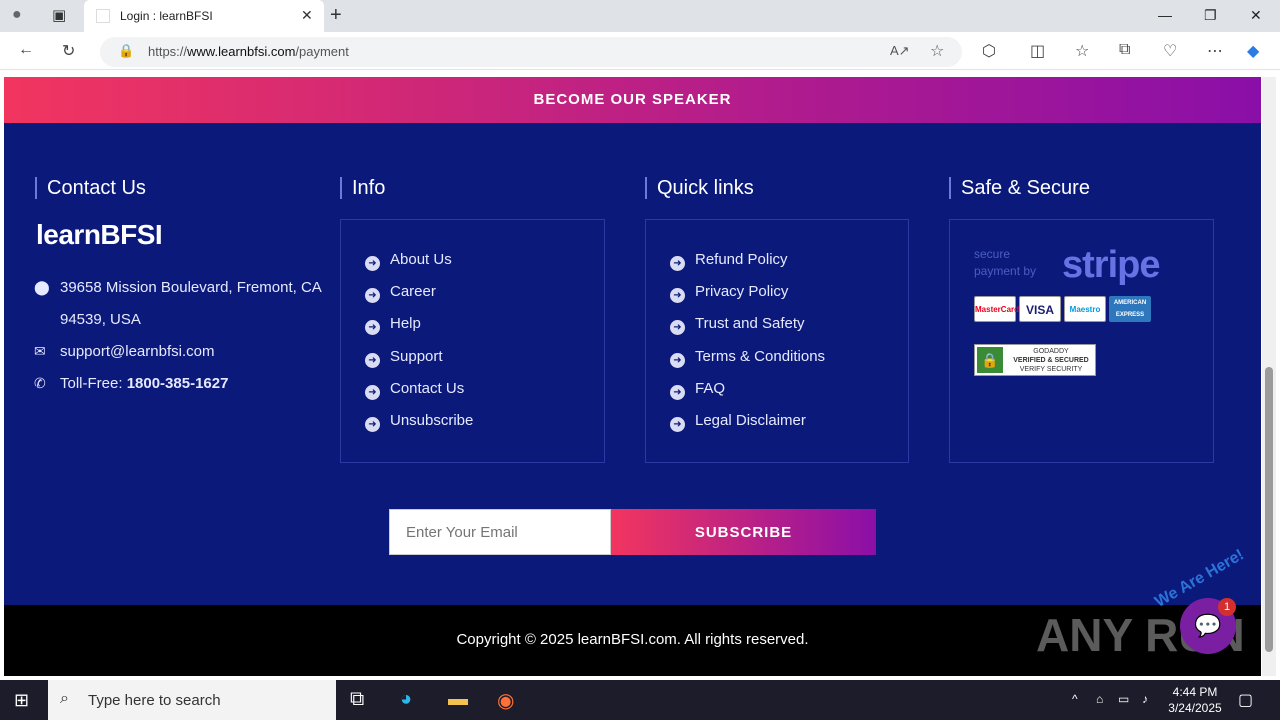 The width and height of the screenshot is (1280, 720). Describe the element at coordinates (697, 390) in the screenshot. I see `quick-link-faq: ➜ FAQ` at that location.